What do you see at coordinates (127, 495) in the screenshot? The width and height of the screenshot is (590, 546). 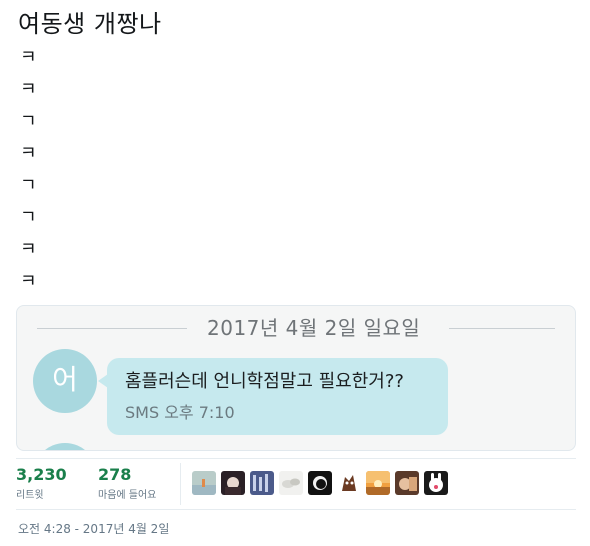 I see `likes-label: 마음에 들어요` at bounding box center [127, 495].